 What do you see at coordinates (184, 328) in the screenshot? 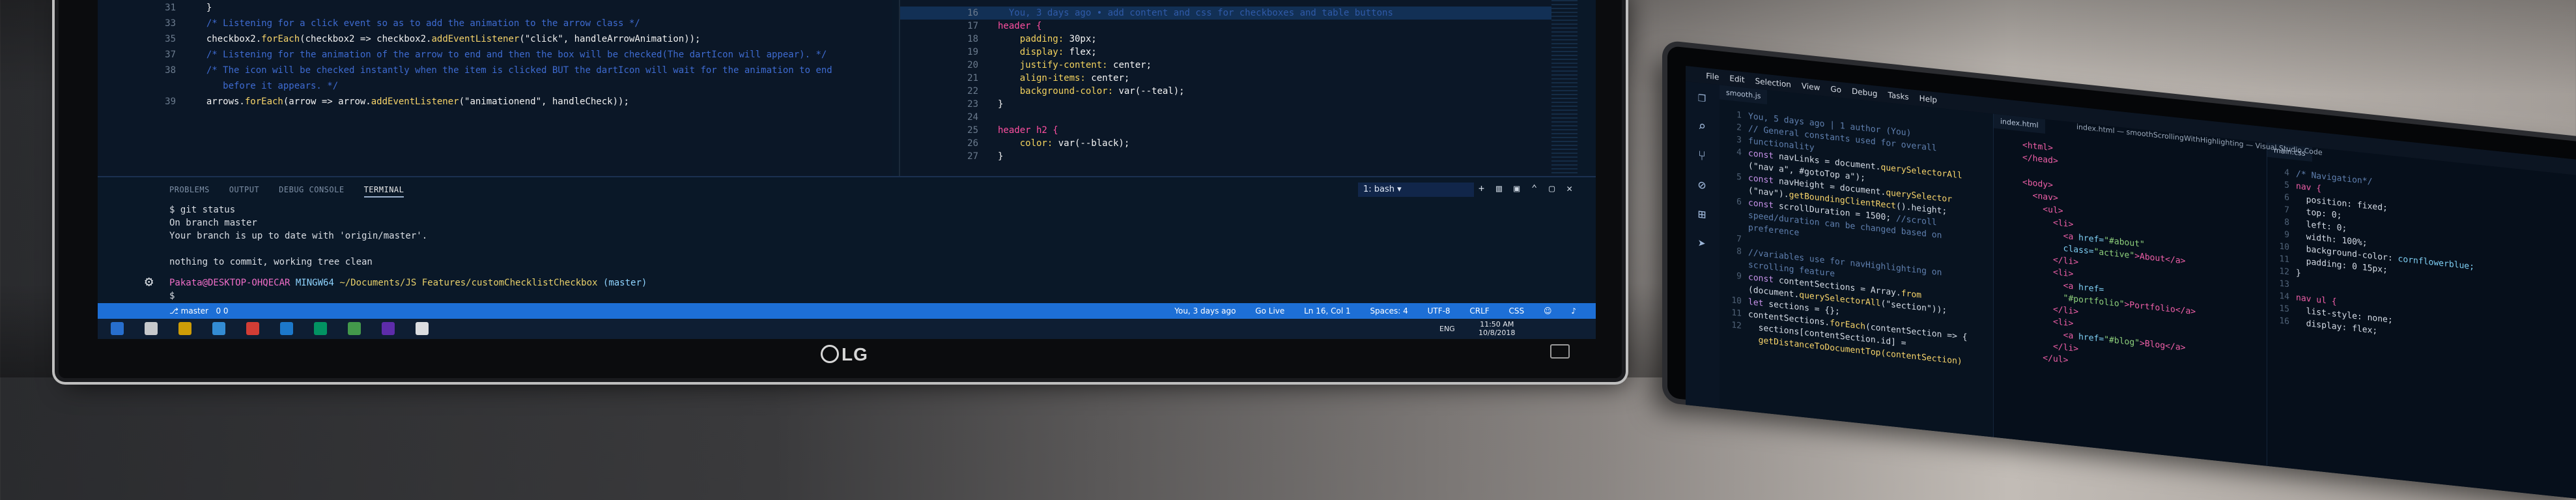
I see `task-view-icon` at bounding box center [184, 328].